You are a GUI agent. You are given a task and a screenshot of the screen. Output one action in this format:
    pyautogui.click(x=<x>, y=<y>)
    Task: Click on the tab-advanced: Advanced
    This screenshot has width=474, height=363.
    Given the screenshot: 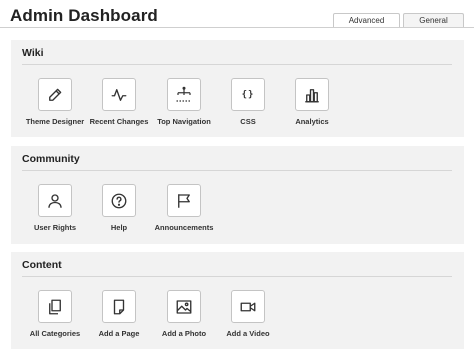 What is the action you would take?
    pyautogui.click(x=366, y=20)
    